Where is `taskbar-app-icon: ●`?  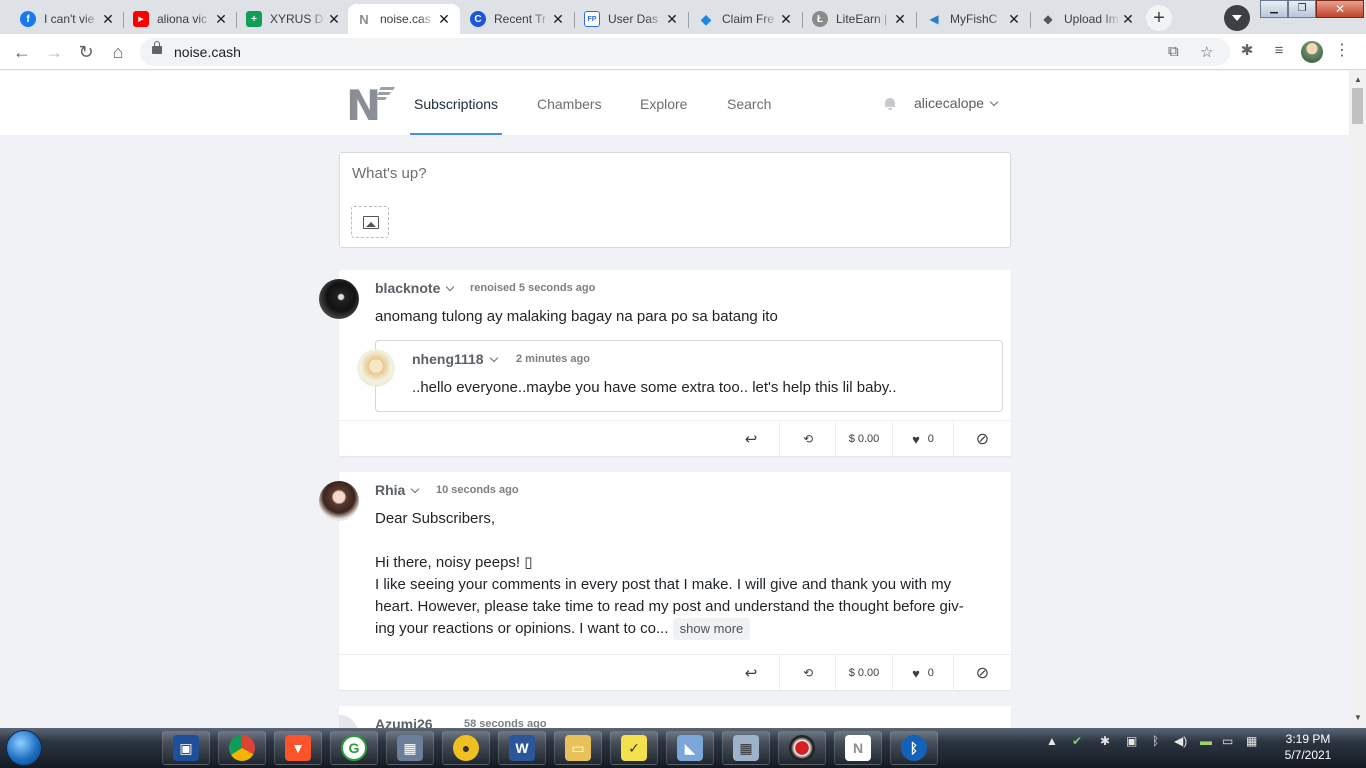
taskbar-app-icon: ● is located at coordinates (466, 748).